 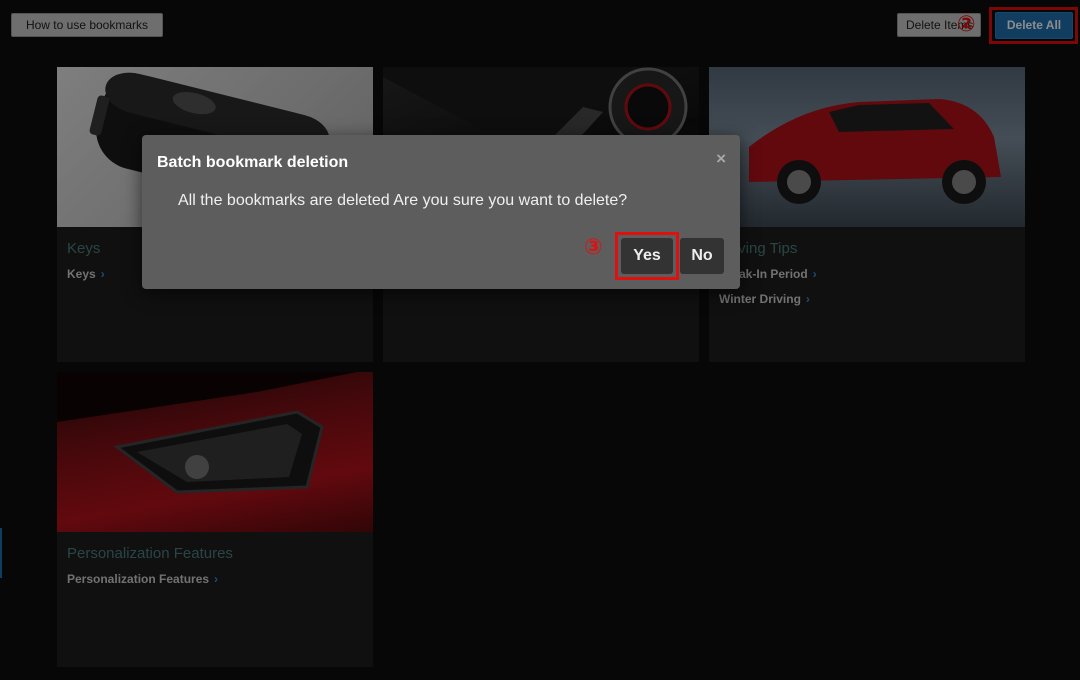 I want to click on yes-button: Yes, so click(x=647, y=256).